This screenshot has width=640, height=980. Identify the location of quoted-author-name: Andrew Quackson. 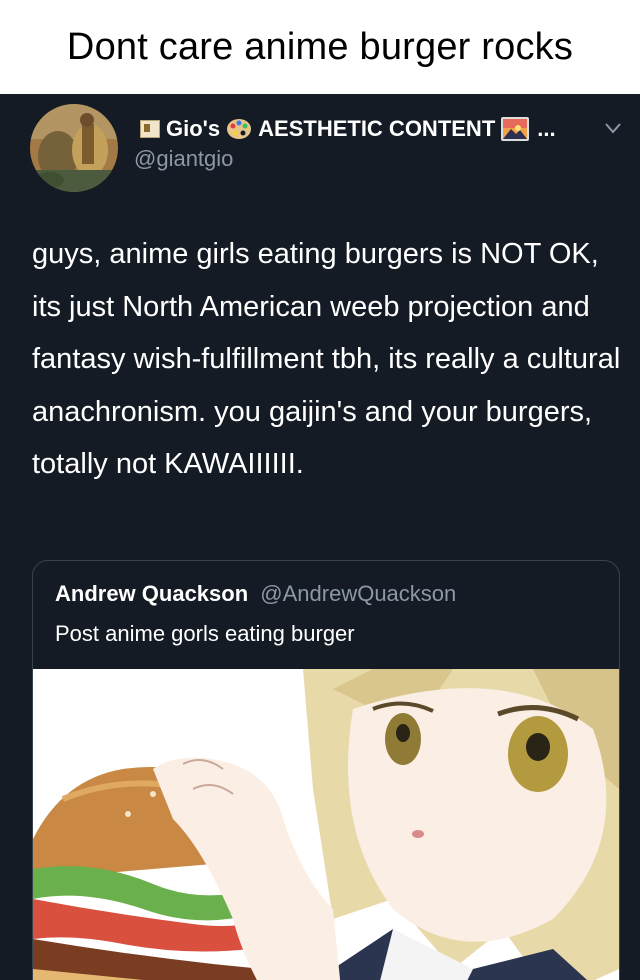
(151, 593).